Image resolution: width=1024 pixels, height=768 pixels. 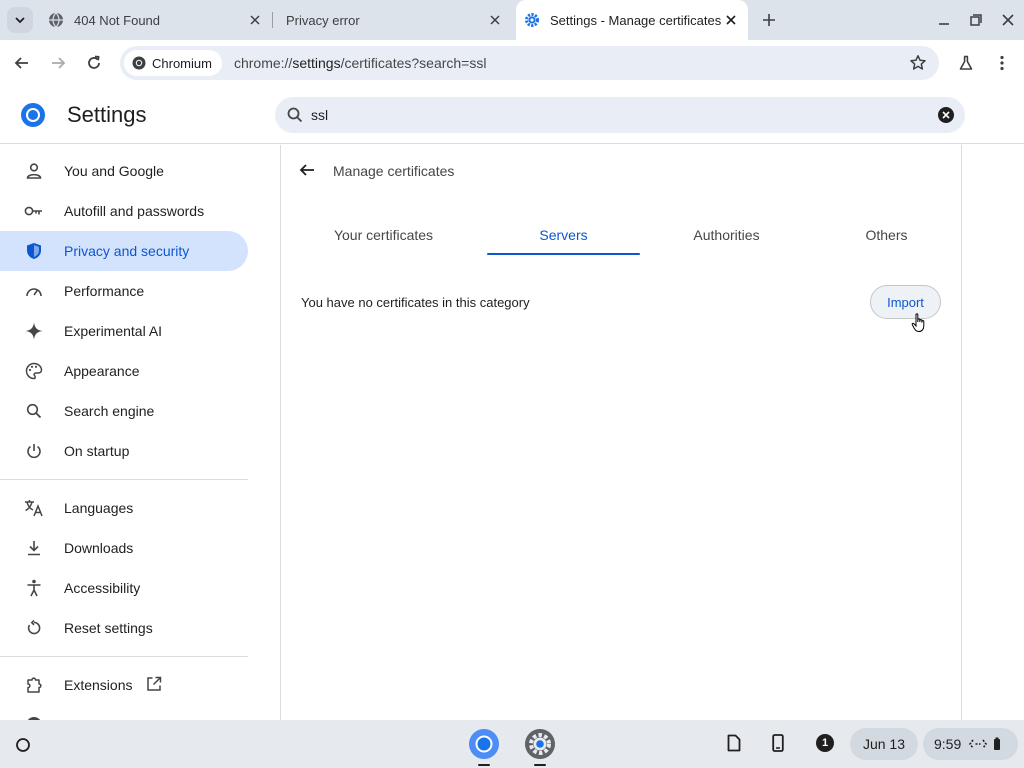 What do you see at coordinates (155, 685) in the screenshot?
I see `open-in-new-icon` at bounding box center [155, 685].